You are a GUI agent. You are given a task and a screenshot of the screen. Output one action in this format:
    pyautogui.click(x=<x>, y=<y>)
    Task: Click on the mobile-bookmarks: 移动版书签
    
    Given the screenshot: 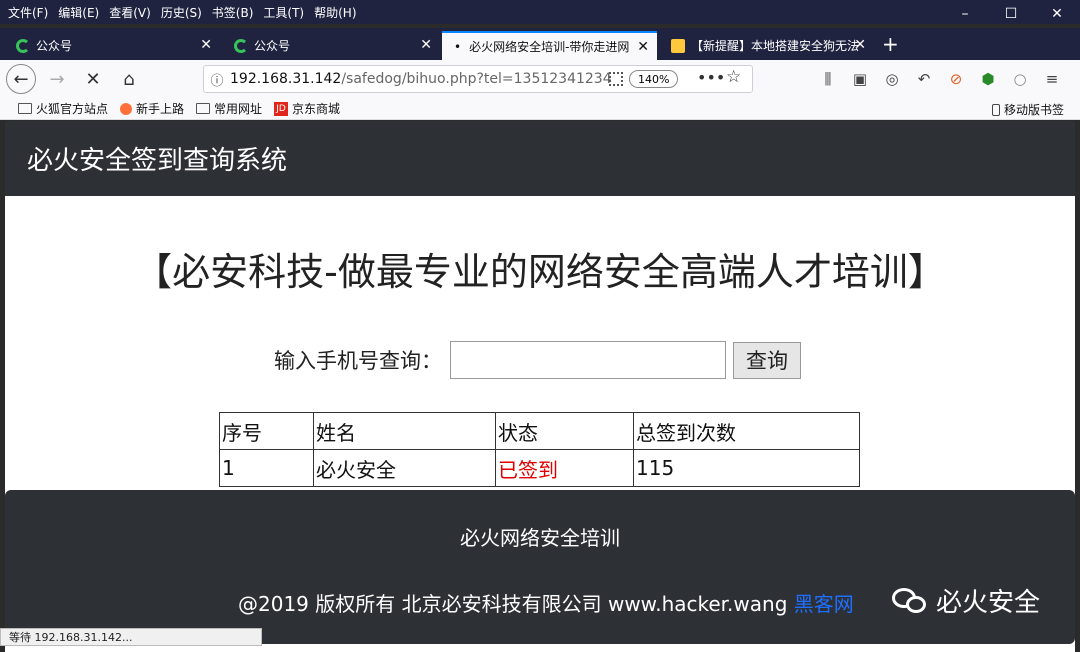 What is the action you would take?
    pyautogui.click(x=1027, y=109)
    